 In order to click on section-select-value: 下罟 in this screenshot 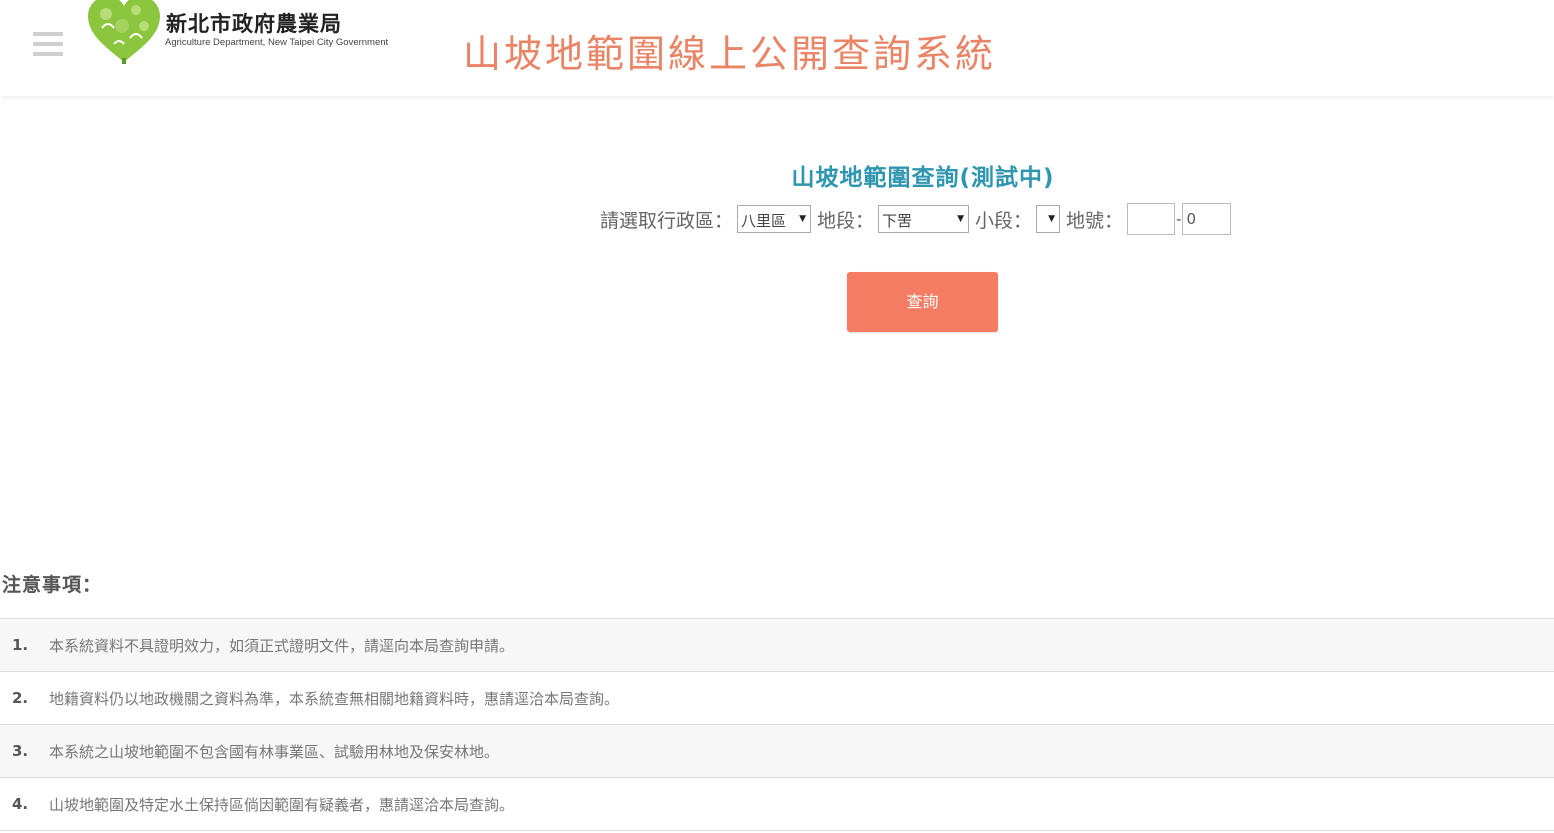, I will do `click(897, 221)`.